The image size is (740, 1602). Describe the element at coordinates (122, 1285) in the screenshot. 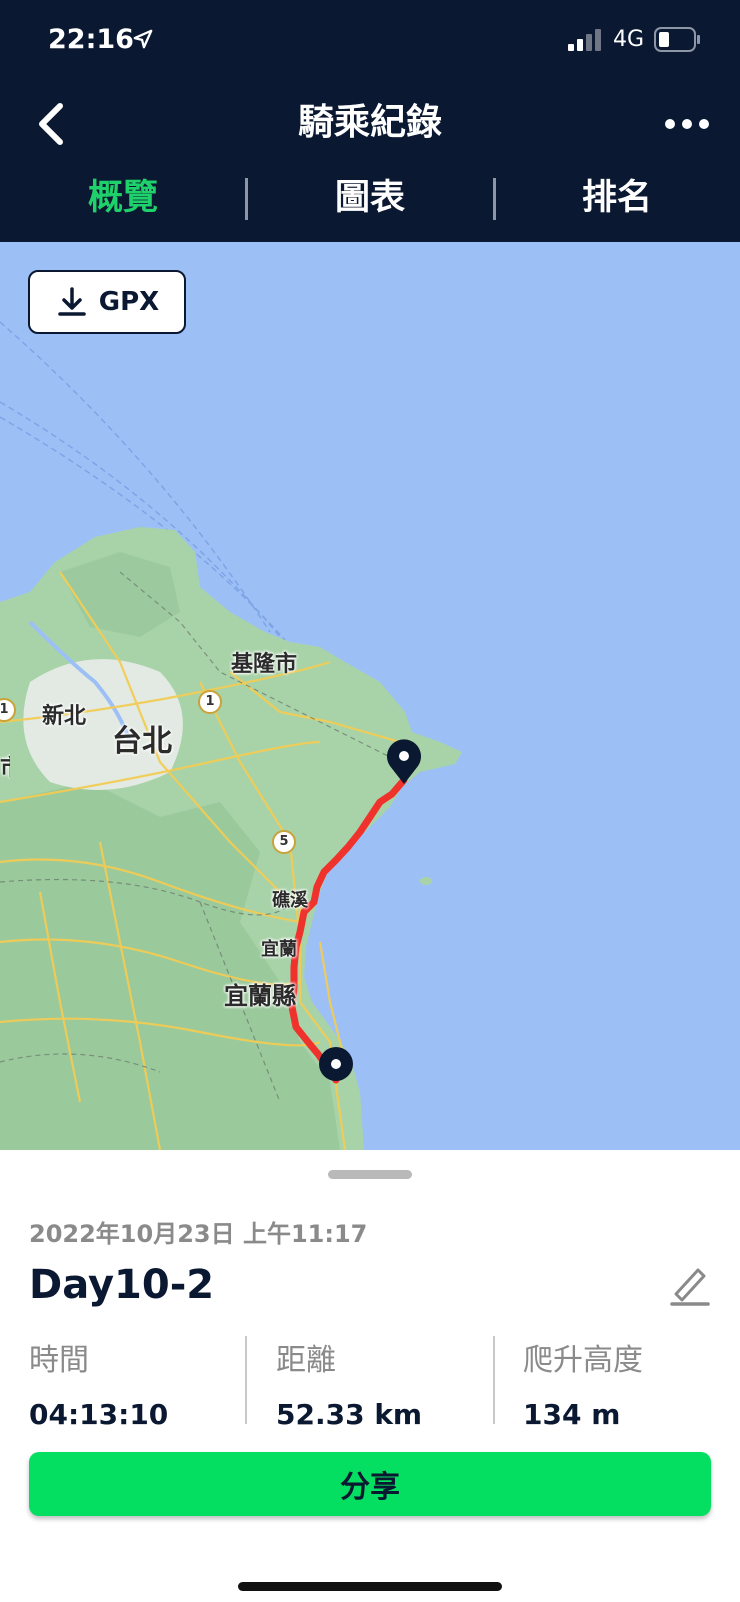

I see `ride-title: Day10-2` at that location.